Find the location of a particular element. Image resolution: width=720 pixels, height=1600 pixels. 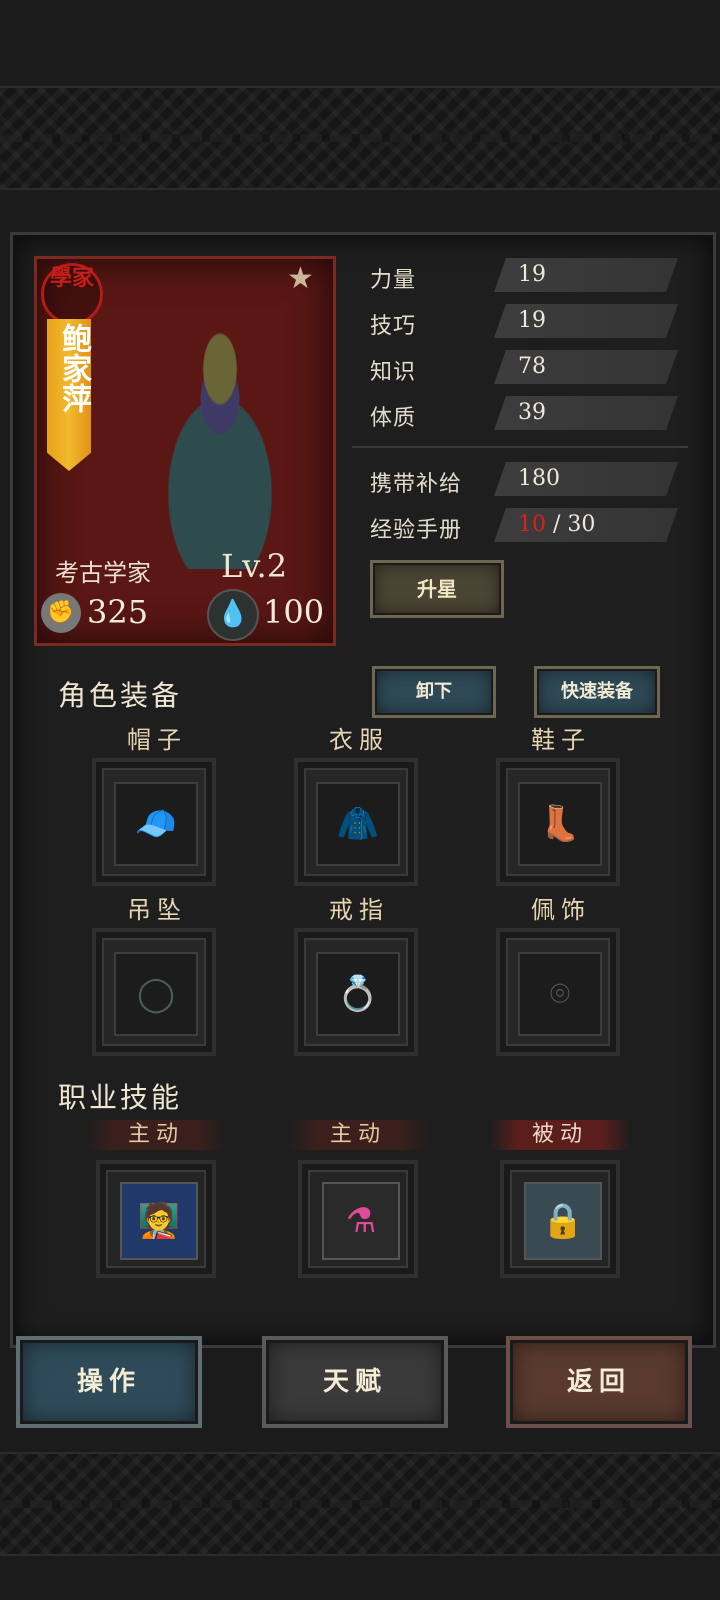

manual-label: 经验手册 is located at coordinates (416, 530).